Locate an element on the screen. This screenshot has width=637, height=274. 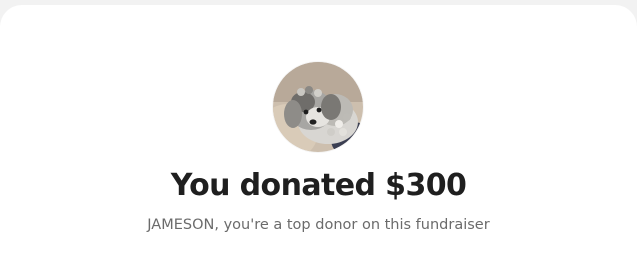
donation-headline: You donated $300 is located at coordinates (318, 185).